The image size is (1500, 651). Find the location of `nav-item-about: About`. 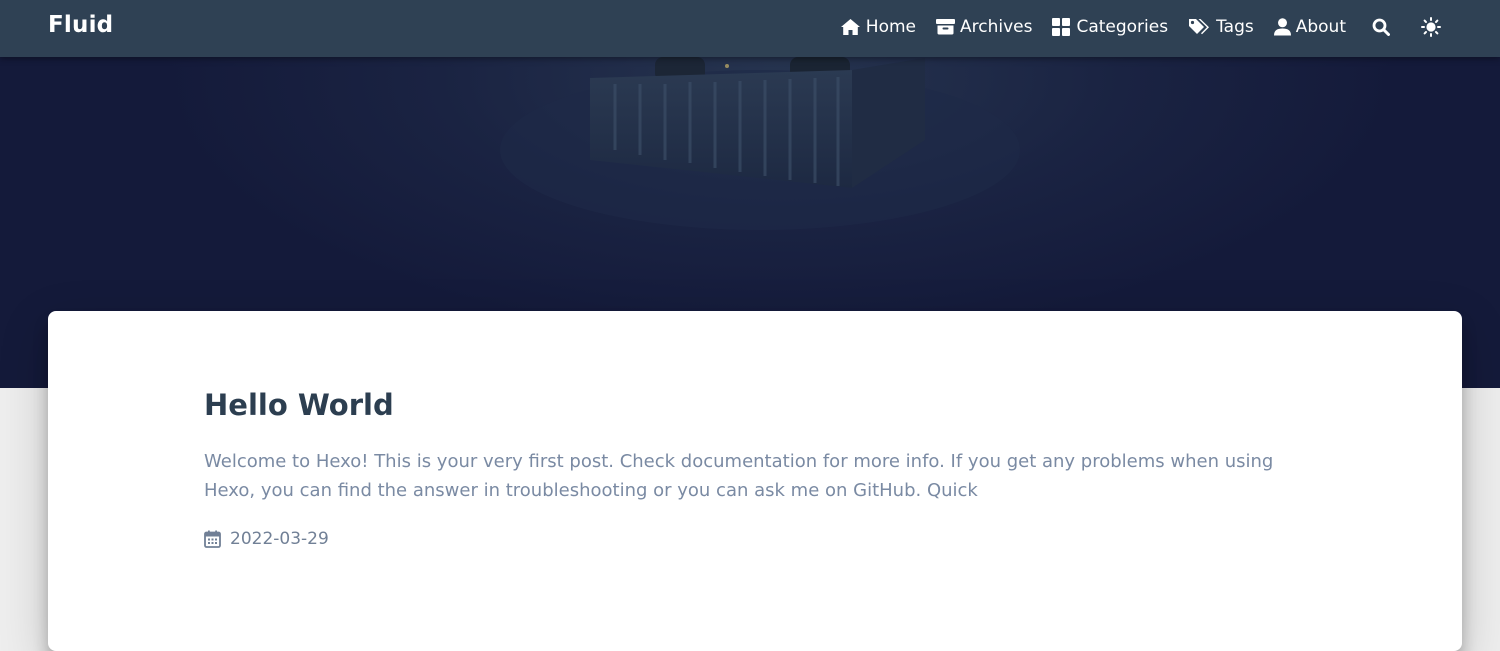

nav-item-about: About is located at coordinates (1310, 27).